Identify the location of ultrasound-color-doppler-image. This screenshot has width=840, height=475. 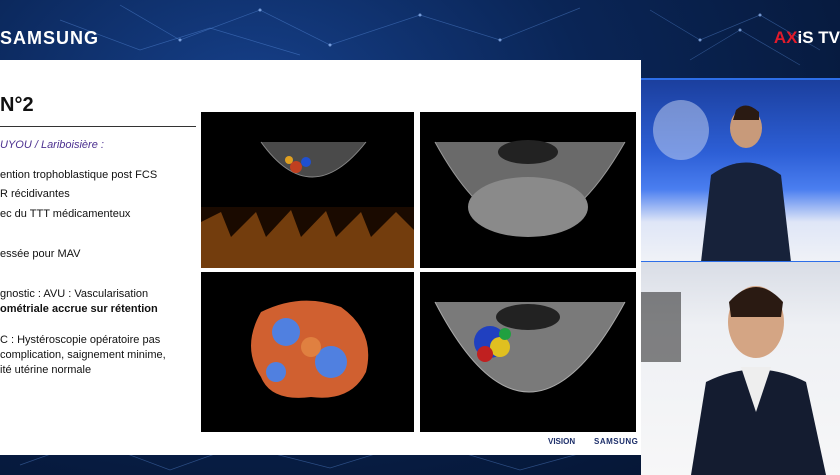
(528, 352).